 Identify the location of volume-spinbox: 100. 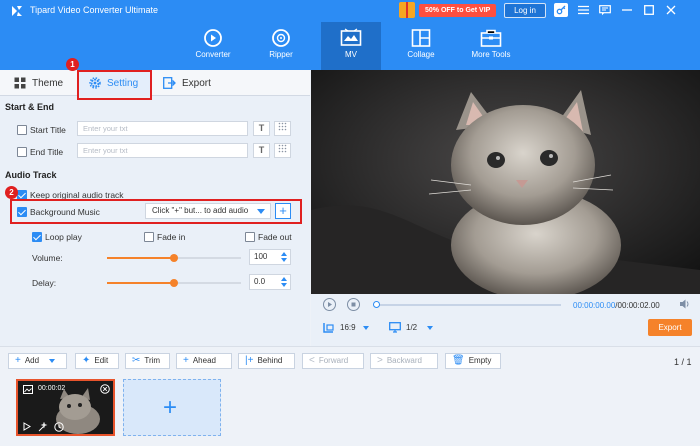
(270, 257).